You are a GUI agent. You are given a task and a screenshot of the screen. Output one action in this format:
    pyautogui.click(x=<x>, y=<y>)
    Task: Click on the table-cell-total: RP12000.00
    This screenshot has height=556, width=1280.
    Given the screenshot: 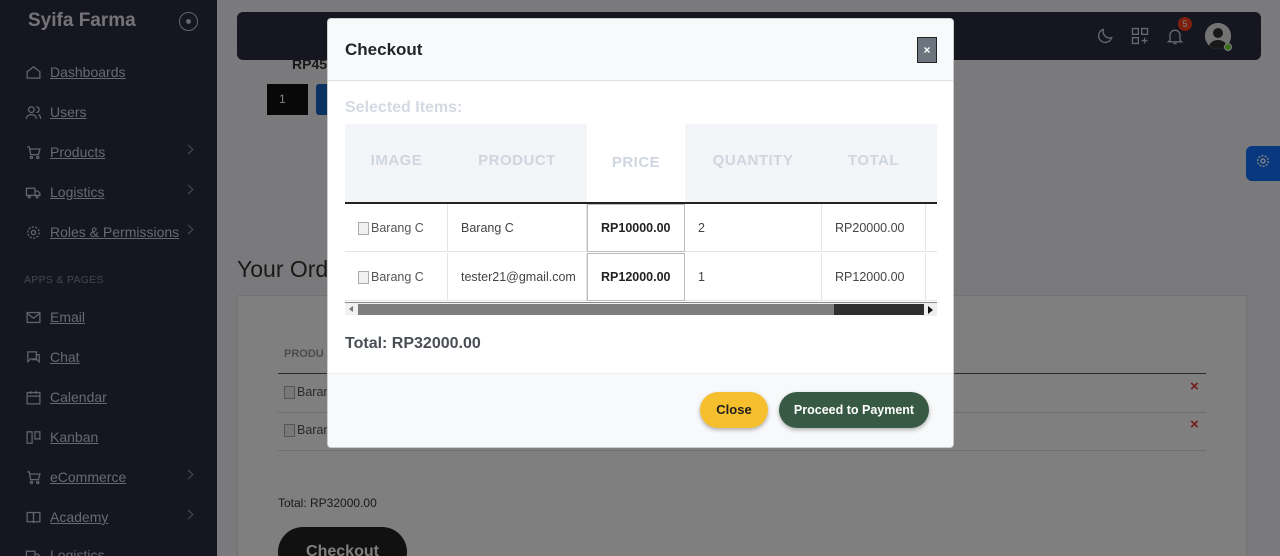 What is the action you would take?
    pyautogui.click(x=874, y=277)
    